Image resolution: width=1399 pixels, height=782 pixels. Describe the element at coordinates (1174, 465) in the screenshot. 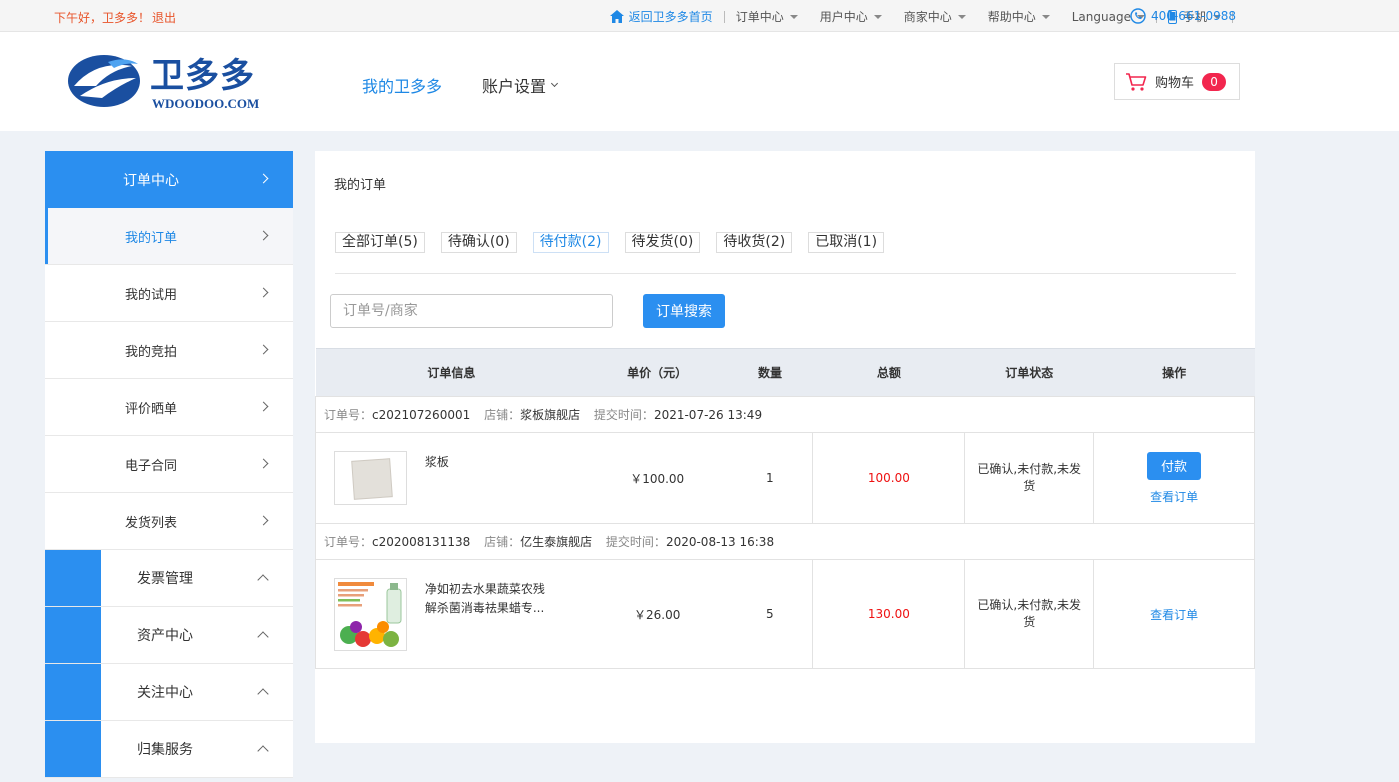

I see `pay-button: 付款` at that location.